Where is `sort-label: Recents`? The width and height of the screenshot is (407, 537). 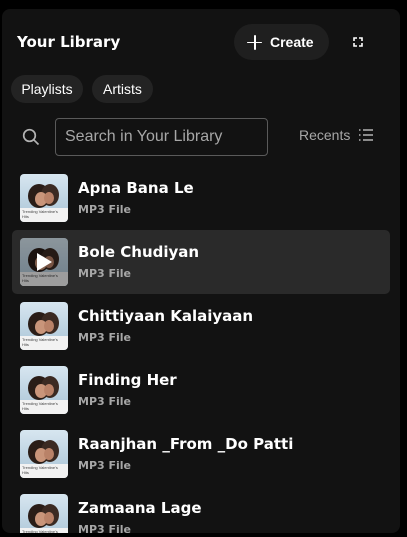 sort-label: Recents is located at coordinates (325, 135).